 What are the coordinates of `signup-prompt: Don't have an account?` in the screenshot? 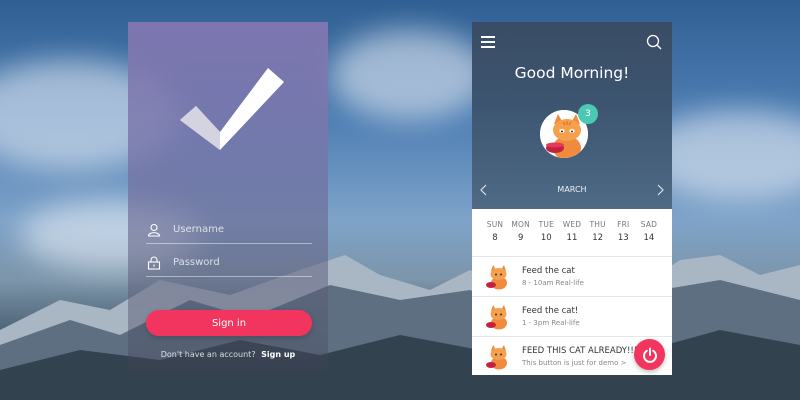 It's located at (208, 354).